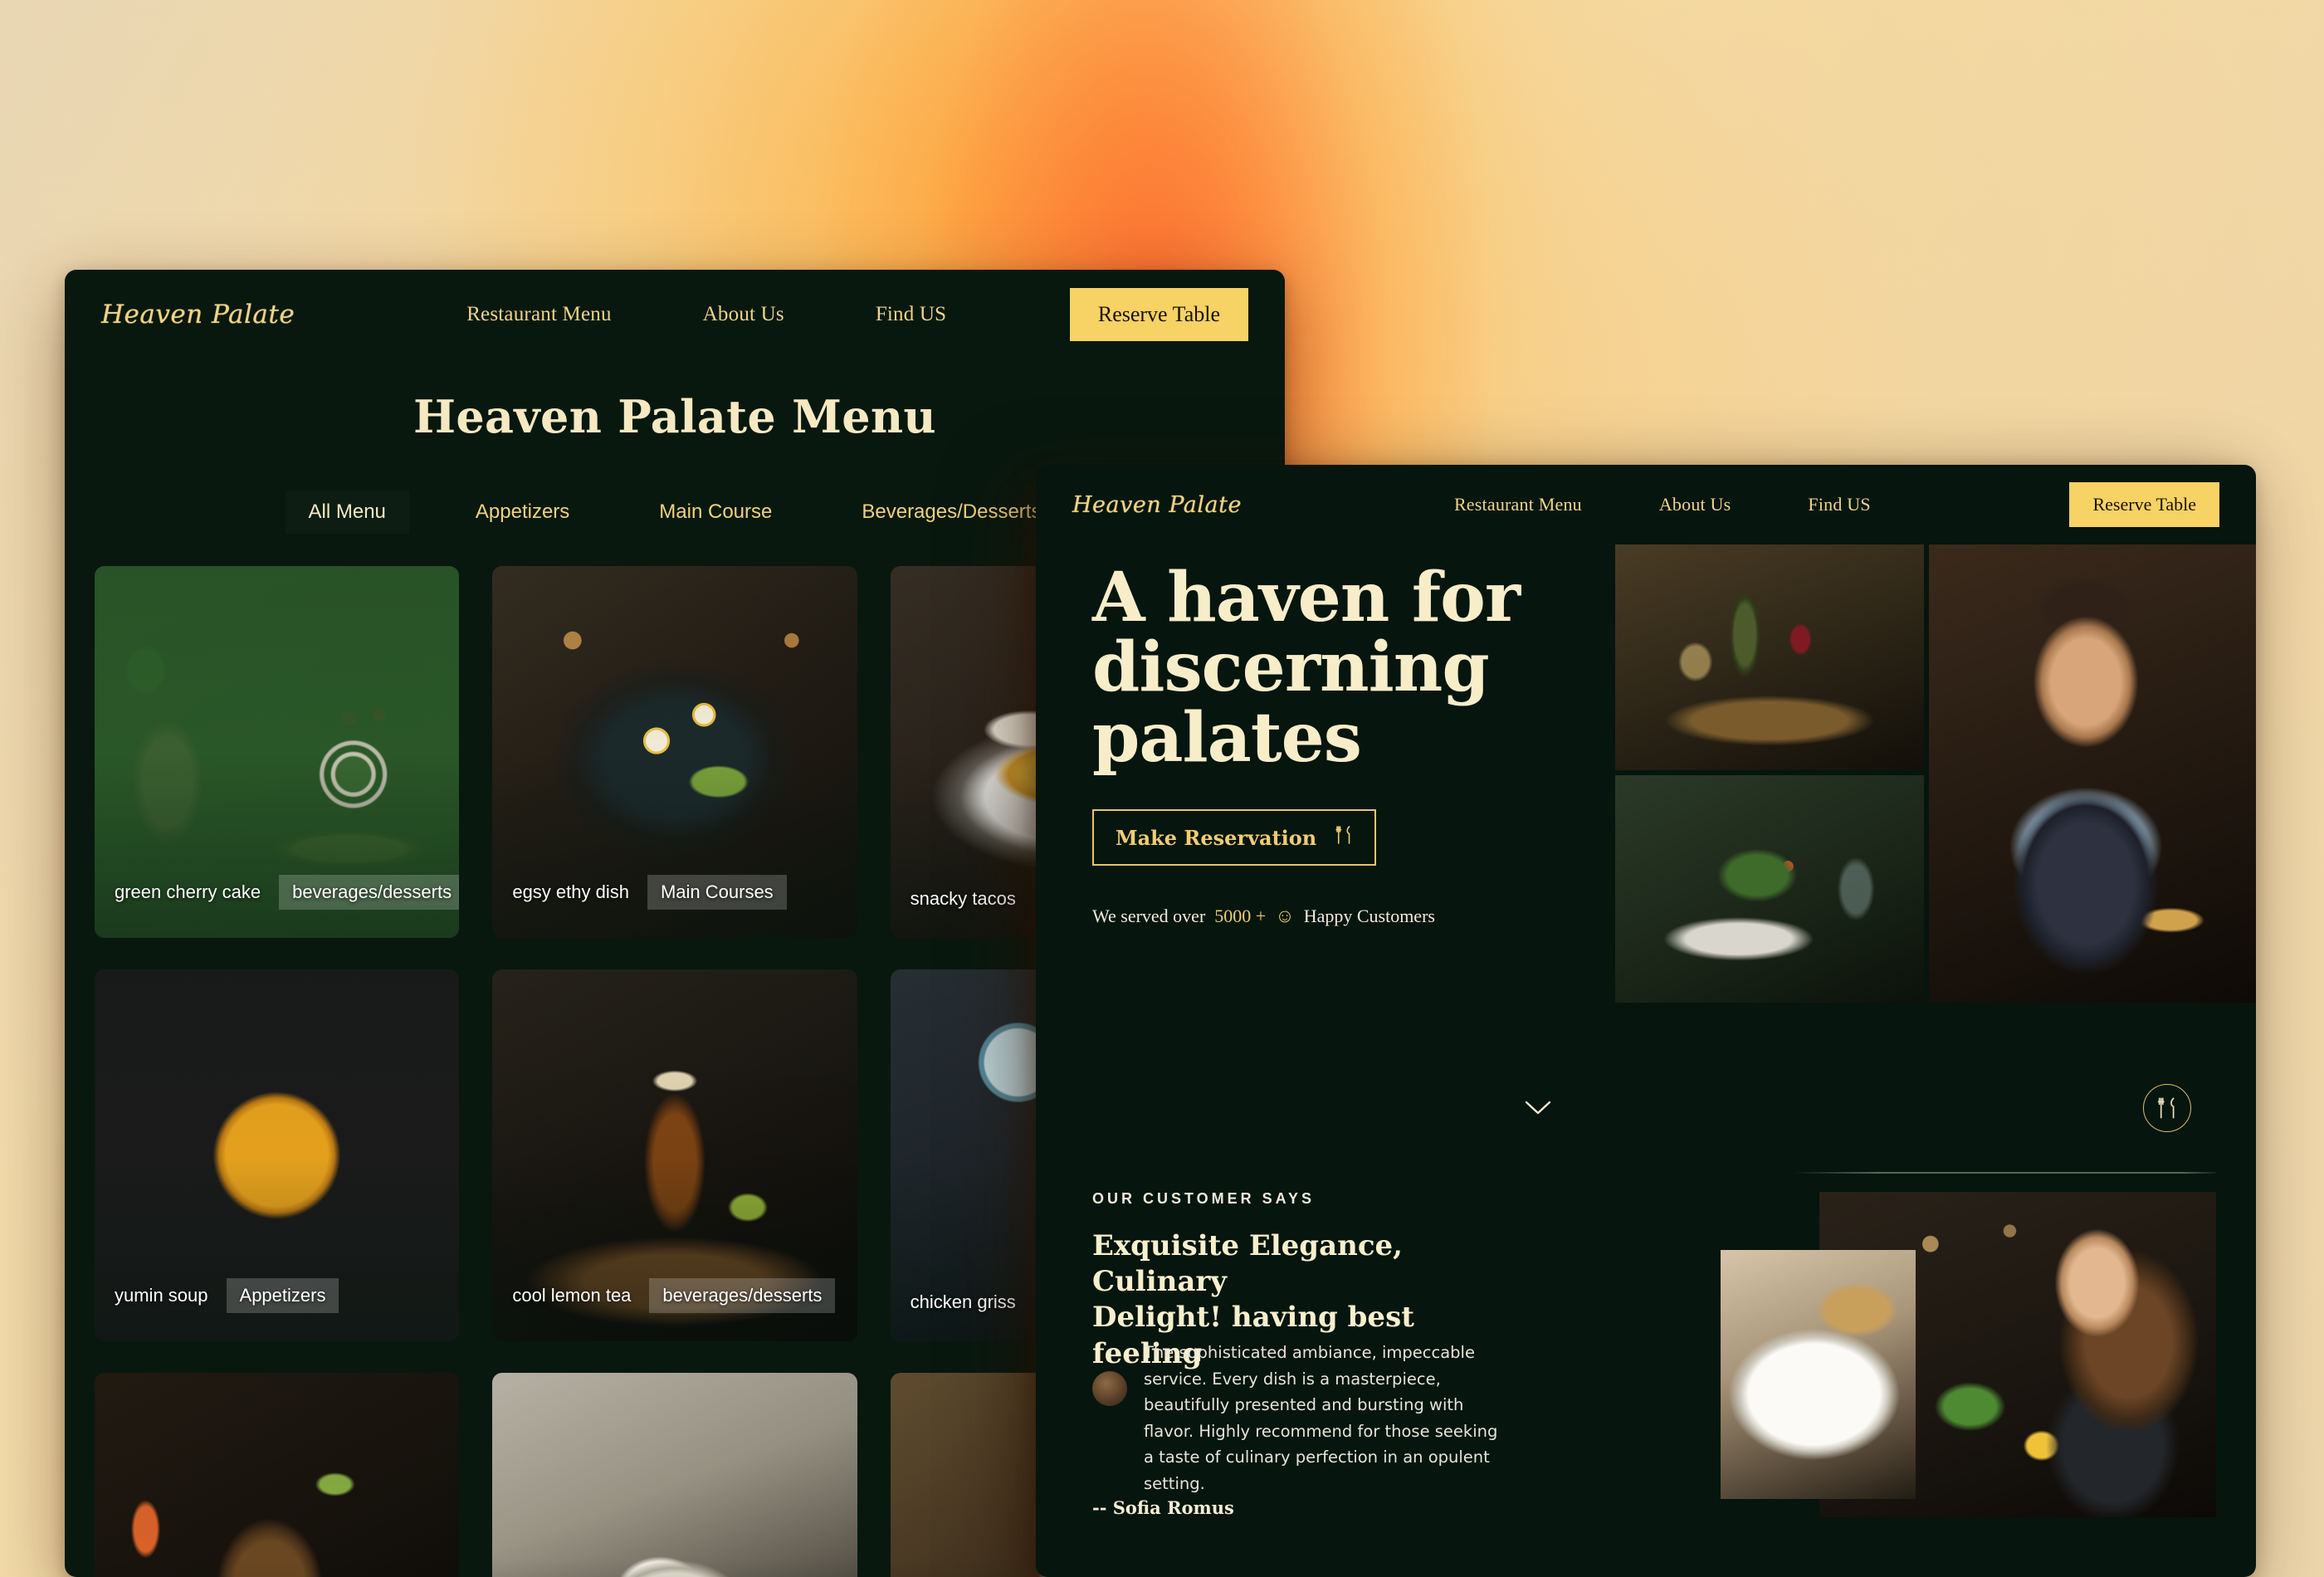 The height and width of the screenshot is (1577, 2324). I want to click on filter-tab-main-course: Main Course, so click(715, 513).